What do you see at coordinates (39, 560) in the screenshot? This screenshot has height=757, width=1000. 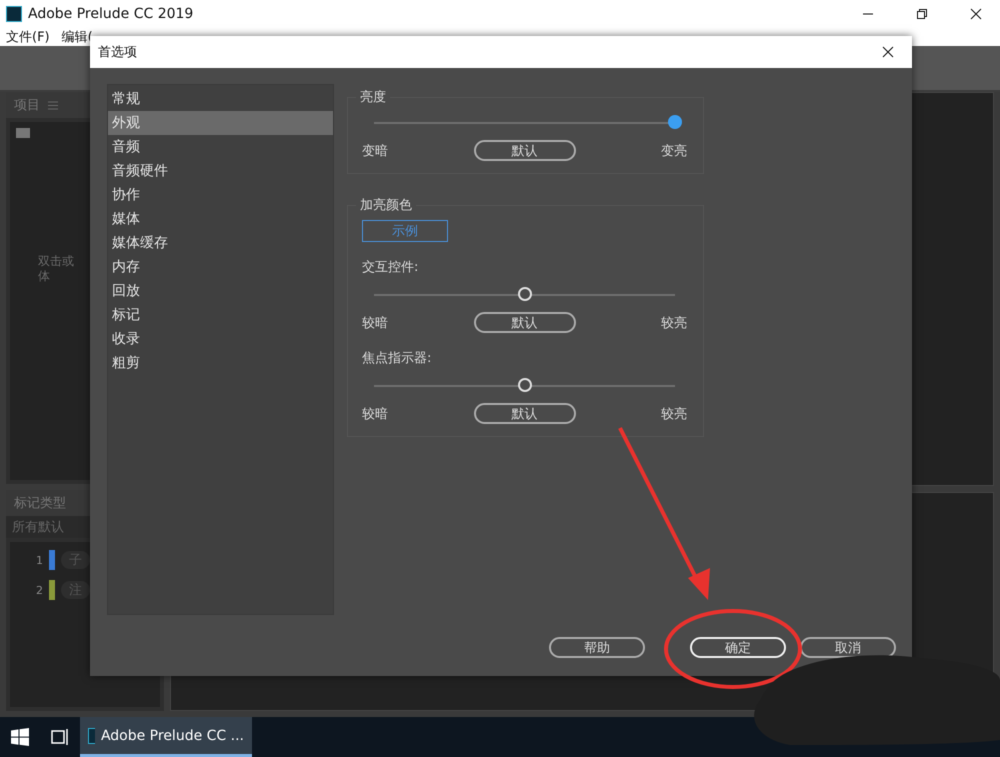 I see `row-number: 1` at bounding box center [39, 560].